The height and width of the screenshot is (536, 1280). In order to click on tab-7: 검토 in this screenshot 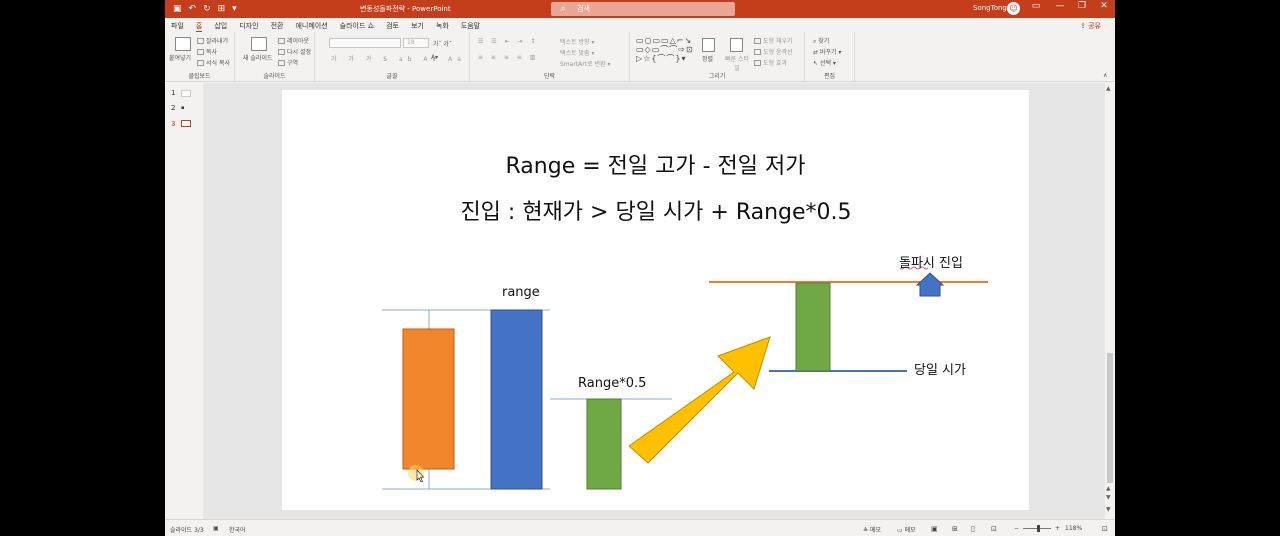, I will do `click(392, 25)`.